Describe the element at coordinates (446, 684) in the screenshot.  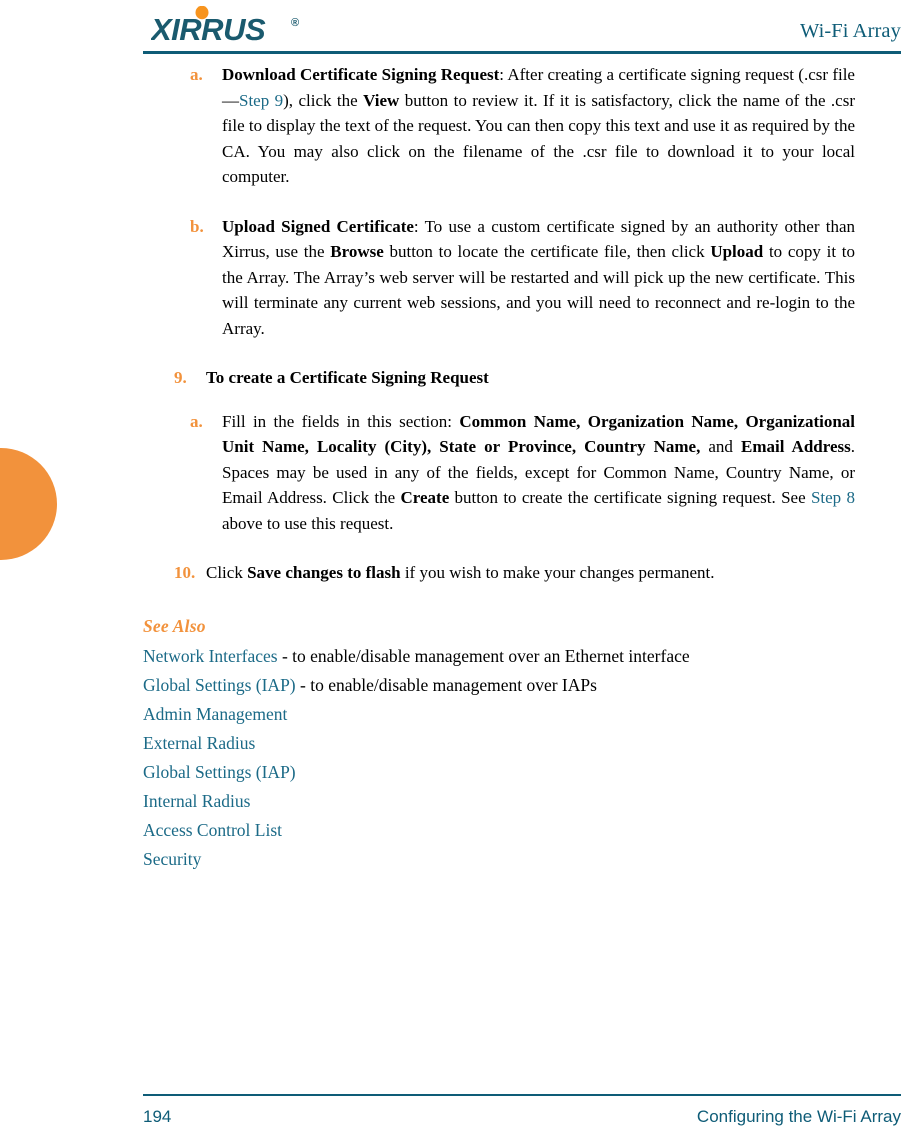
I see `see-also-description: - to enable/disable management over IAPs` at that location.